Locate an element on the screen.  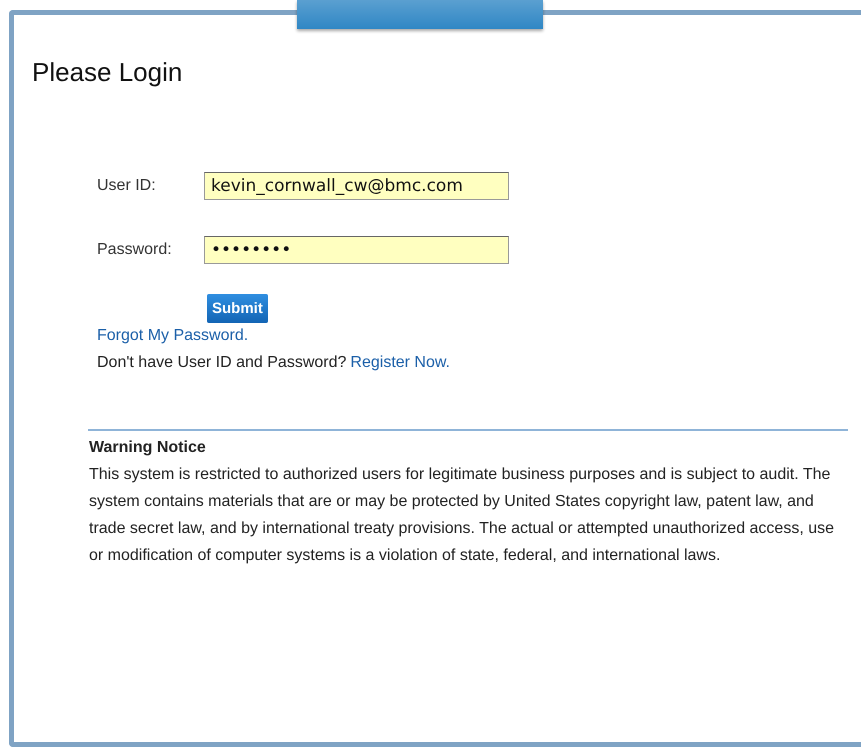
register-prompt: Don't have User ID and Password? is located at coordinates (221, 363).